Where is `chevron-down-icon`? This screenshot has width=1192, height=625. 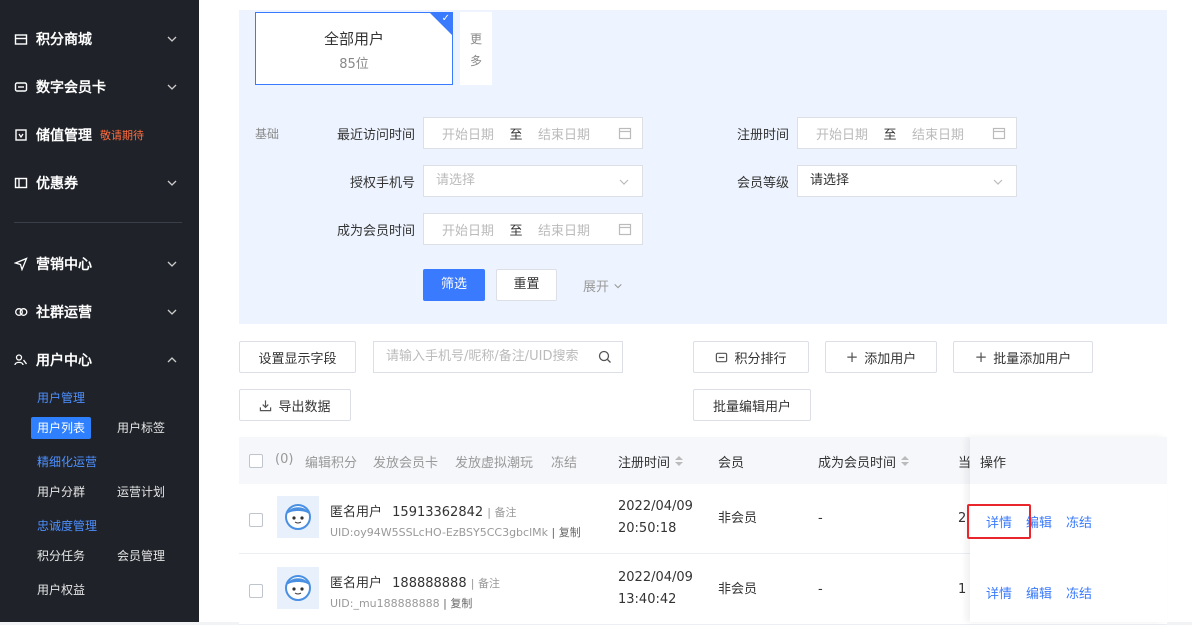
chevron-down-icon is located at coordinates (618, 286).